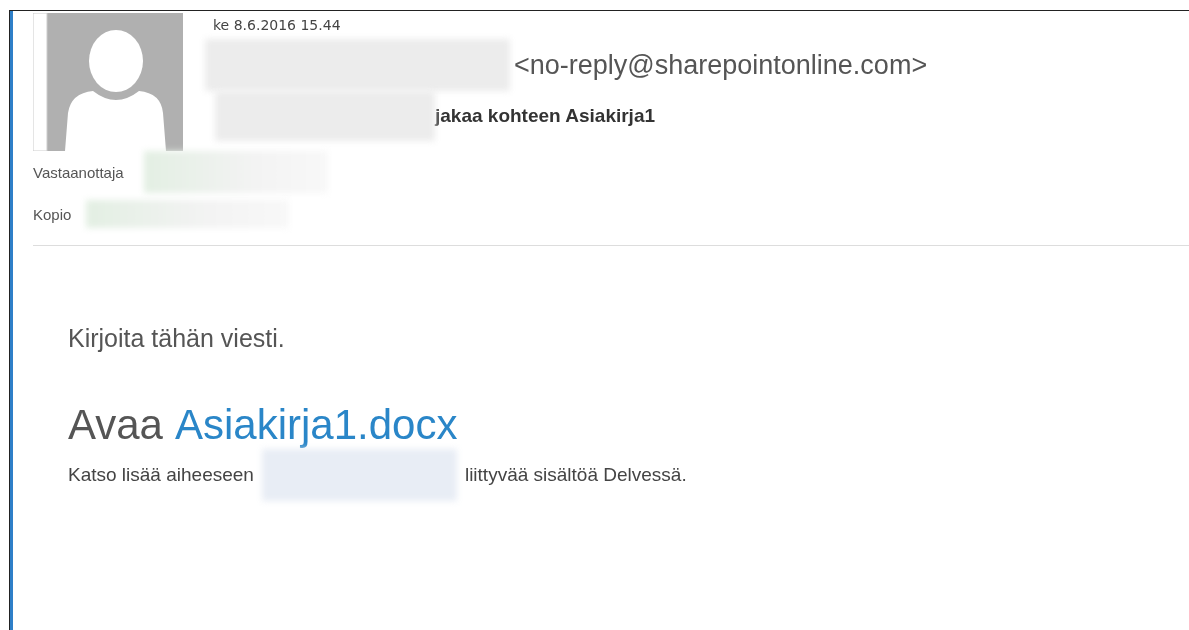 This screenshot has width=1189, height=630. What do you see at coordinates (108, 82) in the screenshot?
I see `avatar-placeholder-icon` at bounding box center [108, 82].